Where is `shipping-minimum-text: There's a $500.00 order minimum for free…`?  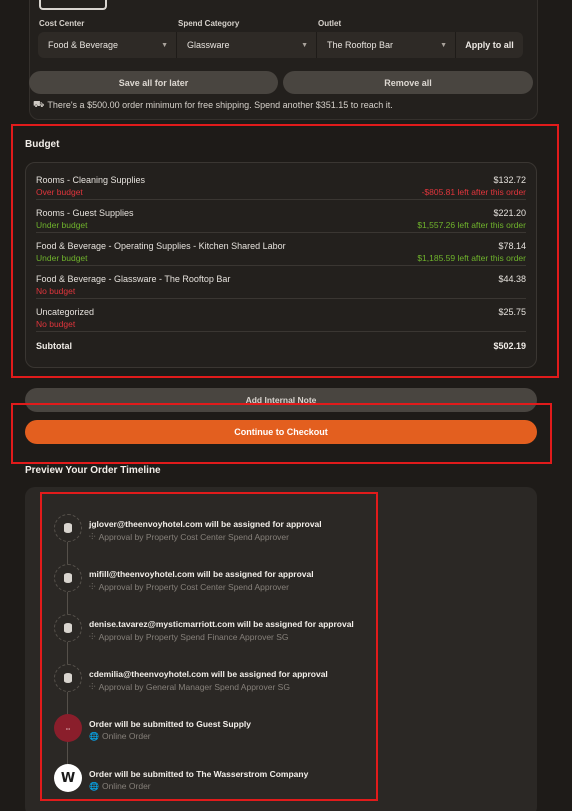 shipping-minimum-text: There's a $500.00 order minimum for free… is located at coordinates (220, 105).